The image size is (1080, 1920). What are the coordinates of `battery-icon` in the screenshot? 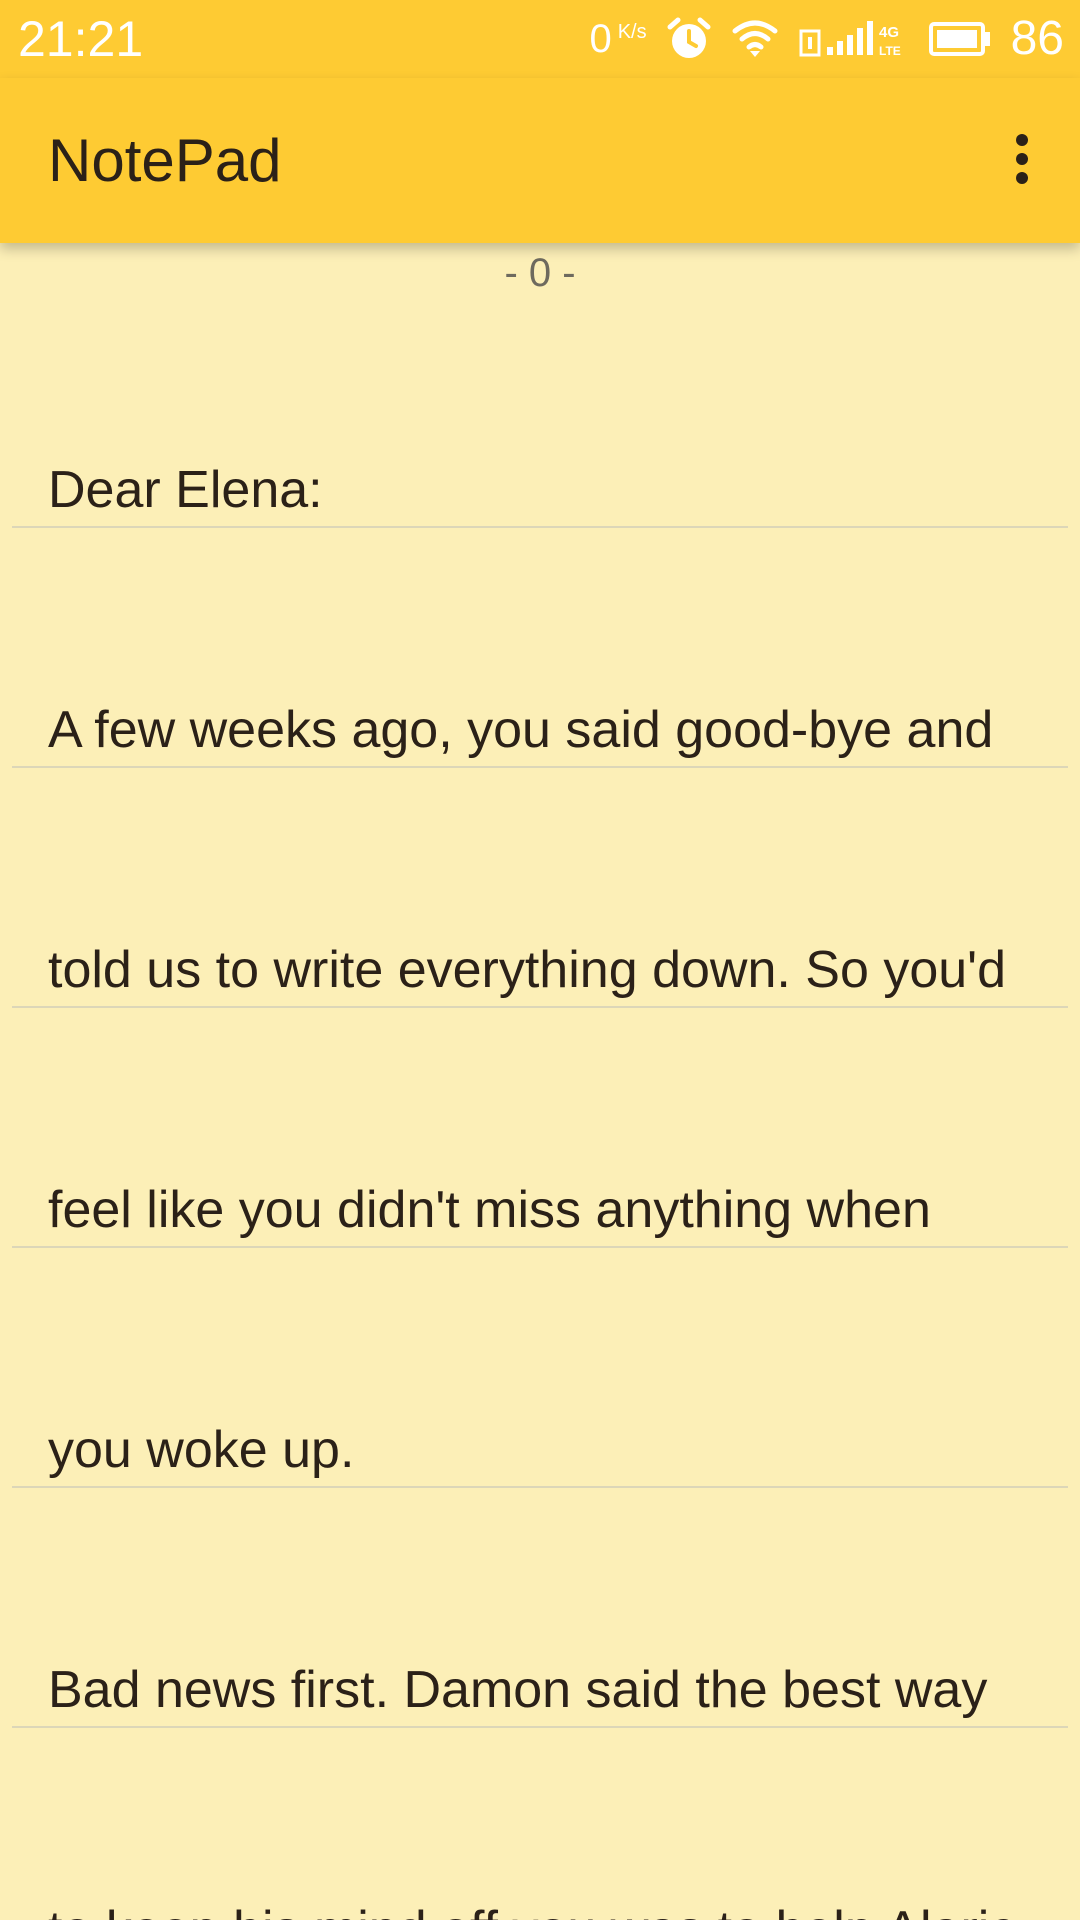 It's located at (959, 39).